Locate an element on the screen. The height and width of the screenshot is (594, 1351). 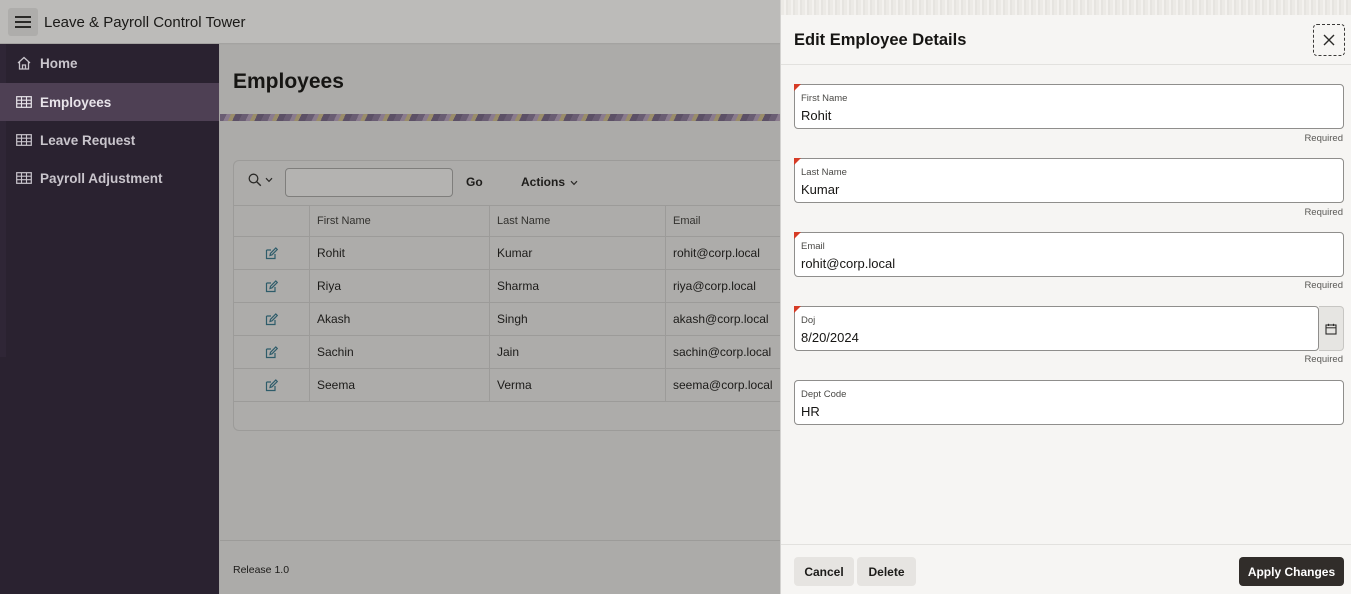
cell-email: seema@corp.local is located at coordinates (729, 385).